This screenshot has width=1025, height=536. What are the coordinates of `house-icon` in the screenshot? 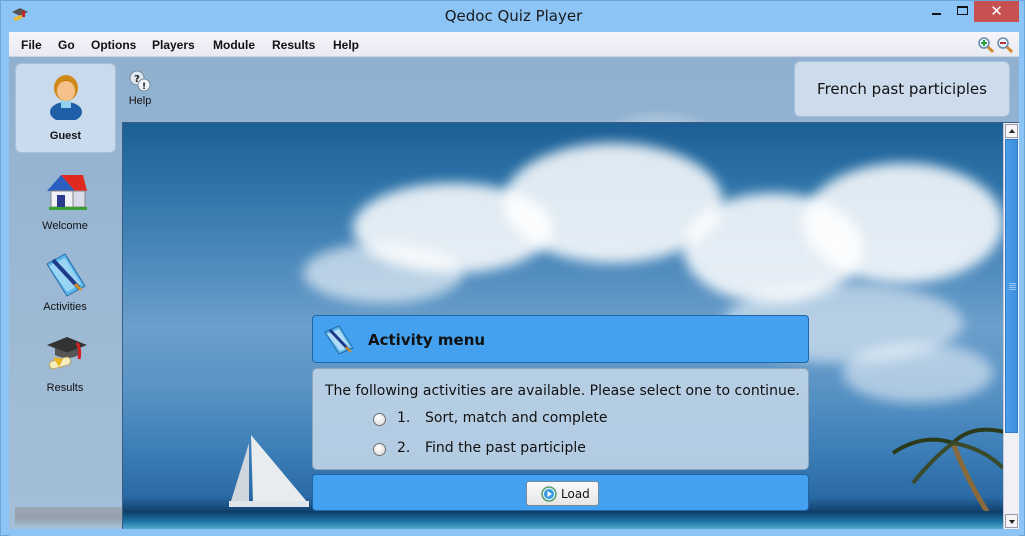 It's located at (67, 192).